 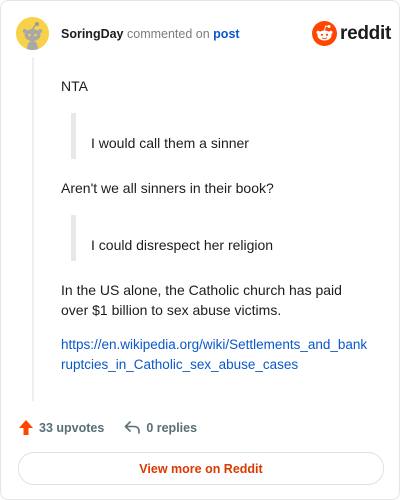 What do you see at coordinates (167, 188) in the screenshot?
I see `comment-paragraph: Aren't we all sinners in their book?` at bounding box center [167, 188].